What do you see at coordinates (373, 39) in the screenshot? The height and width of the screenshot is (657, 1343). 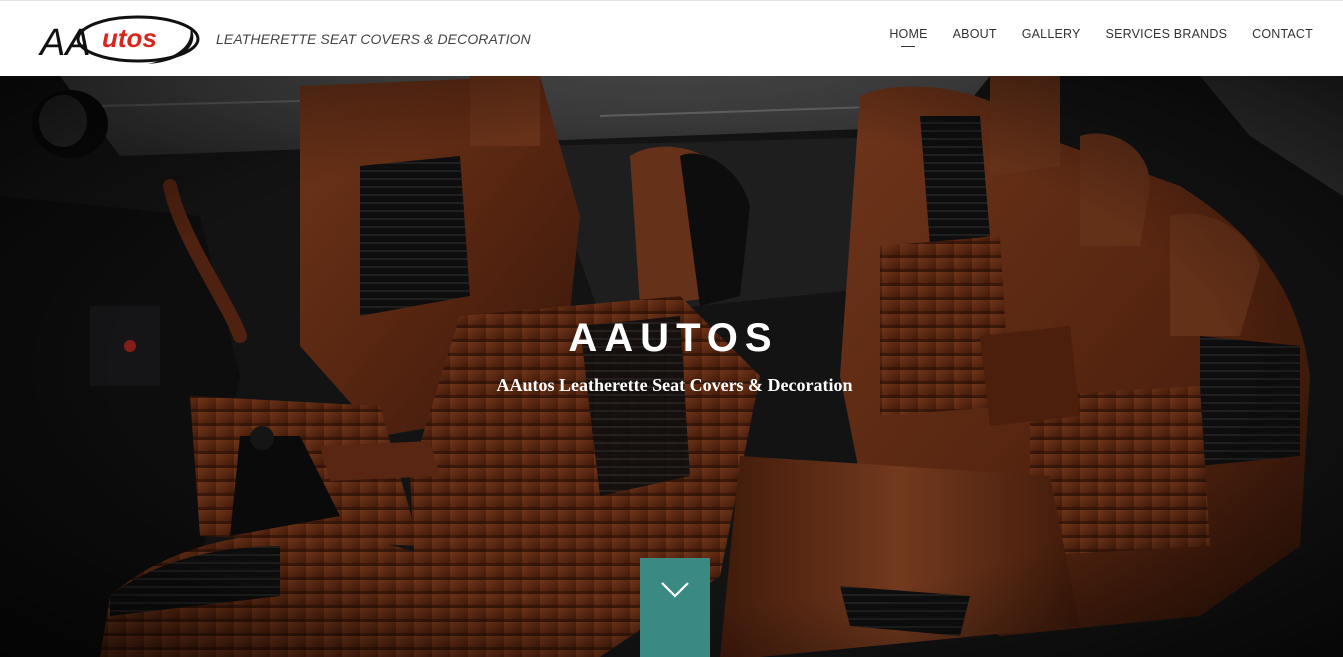 I see `site-tagline: LEATHERETTE SEAT COVERS & DECORATION` at bounding box center [373, 39].